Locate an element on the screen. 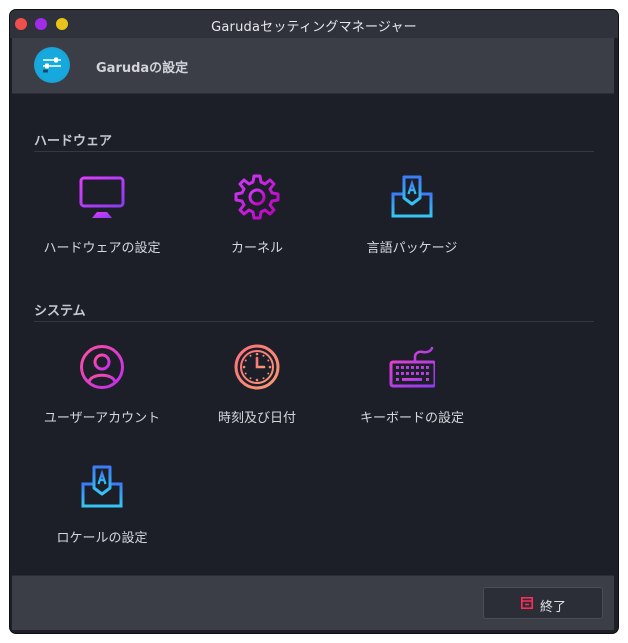 The width and height of the screenshot is (628, 643). page-title: Garudaの設定 is located at coordinates (142, 68).